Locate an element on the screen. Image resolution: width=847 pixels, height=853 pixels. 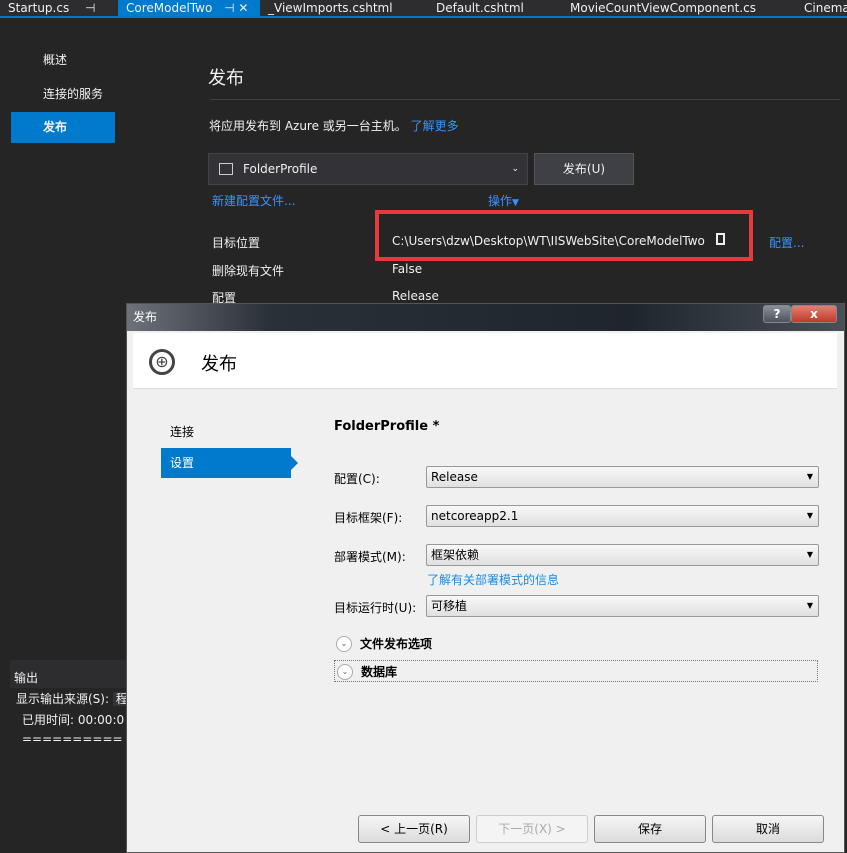
deployment-mode-select: 框架依赖 ▼ is located at coordinates (622, 555).